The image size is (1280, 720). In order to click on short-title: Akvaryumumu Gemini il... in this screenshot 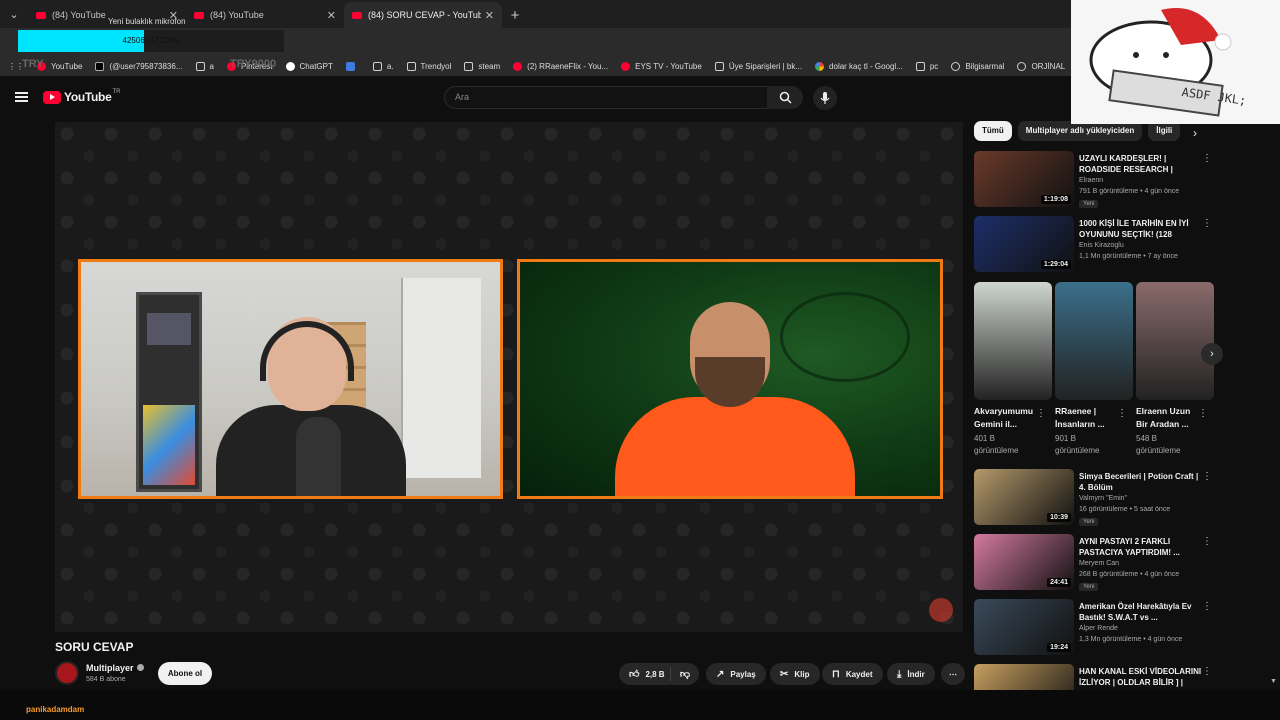, I will do `click(1006, 418)`.